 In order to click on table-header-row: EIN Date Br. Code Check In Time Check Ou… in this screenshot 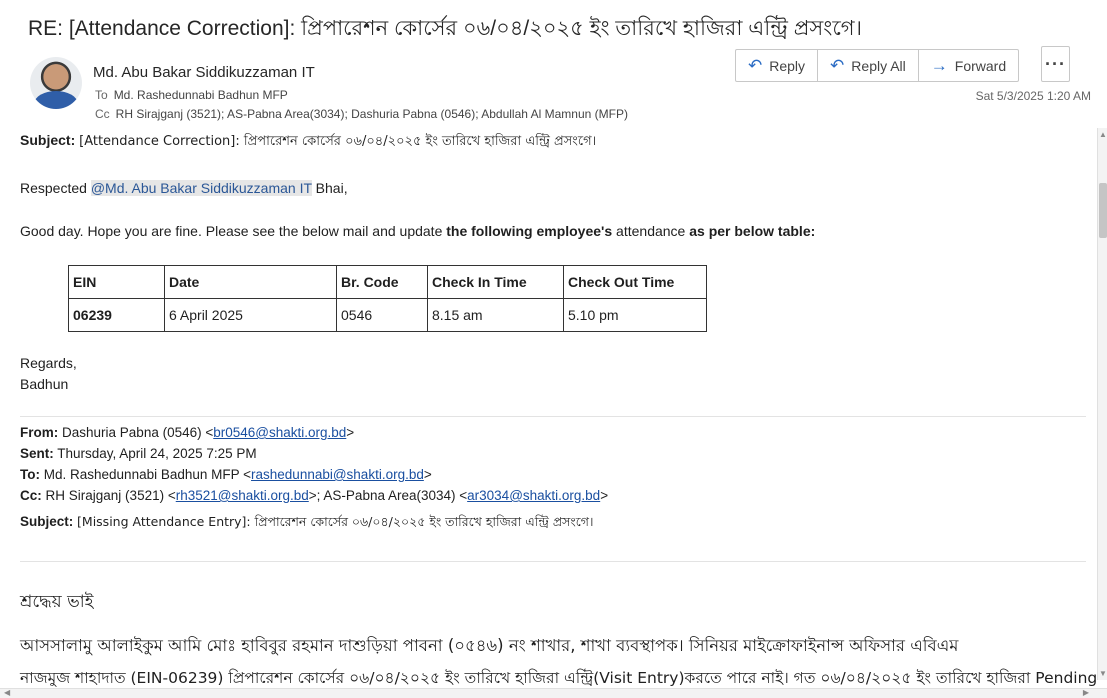, I will do `click(387, 282)`.